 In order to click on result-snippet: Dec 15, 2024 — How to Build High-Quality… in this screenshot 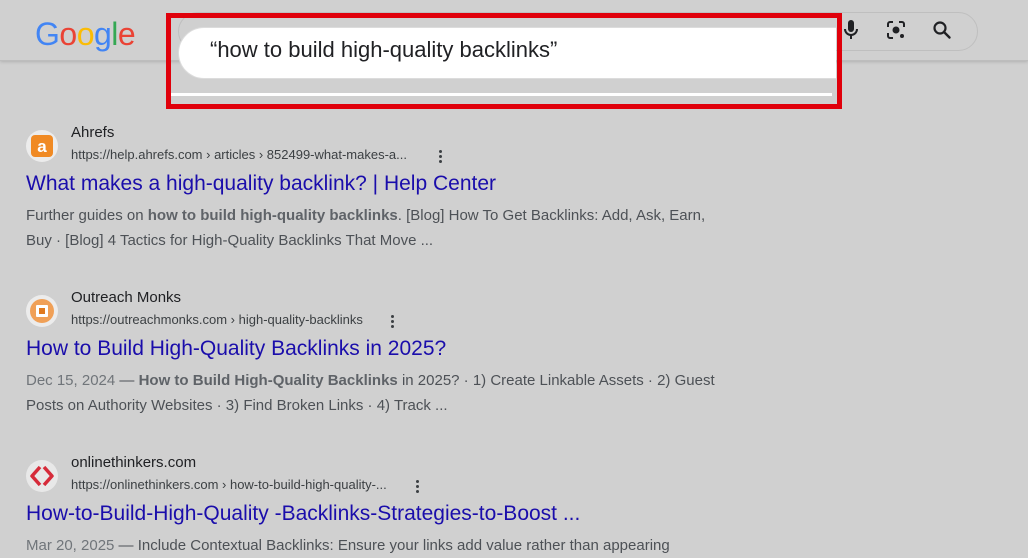, I will do `click(396, 393)`.